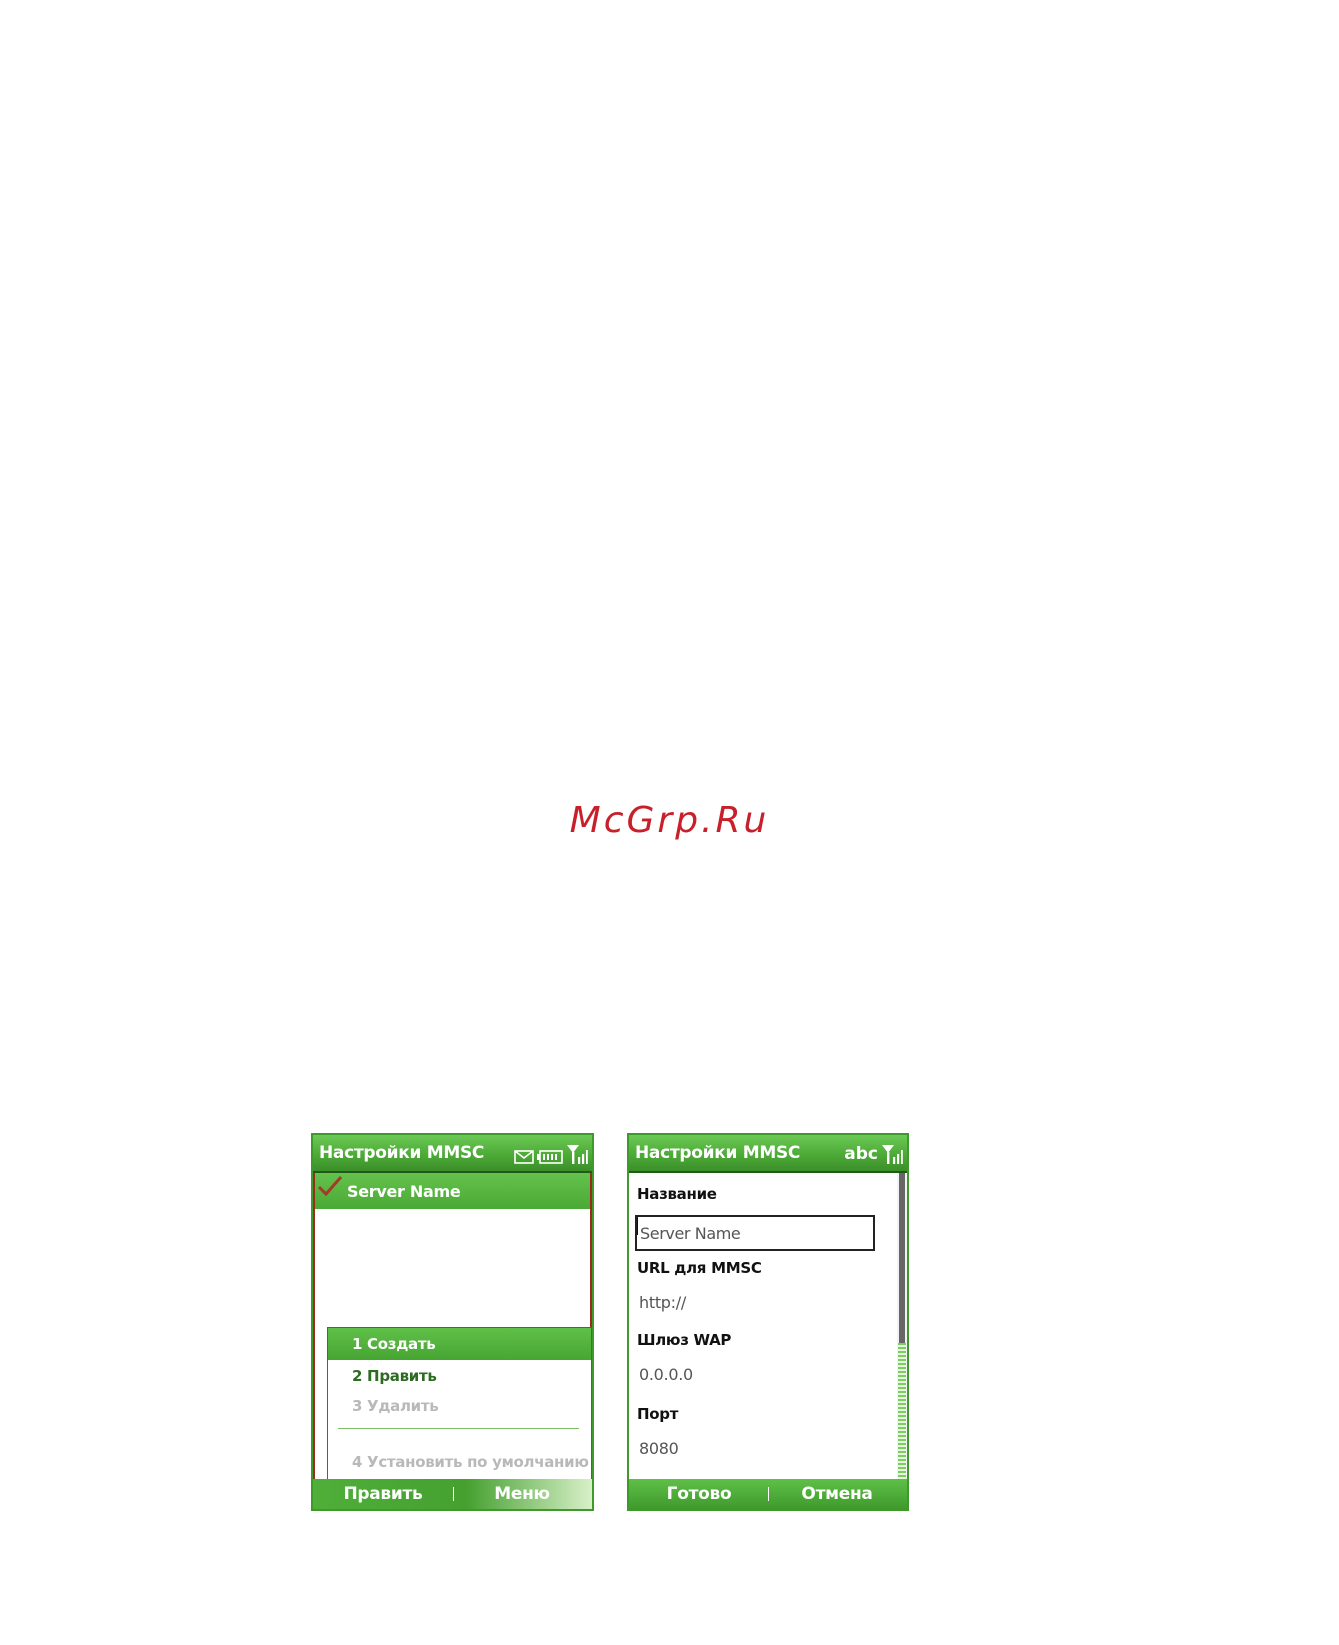 The width and height of the screenshot is (1339, 1645). Describe the element at coordinates (522, 1494) in the screenshot. I see `softkey-menu: Меню` at that location.